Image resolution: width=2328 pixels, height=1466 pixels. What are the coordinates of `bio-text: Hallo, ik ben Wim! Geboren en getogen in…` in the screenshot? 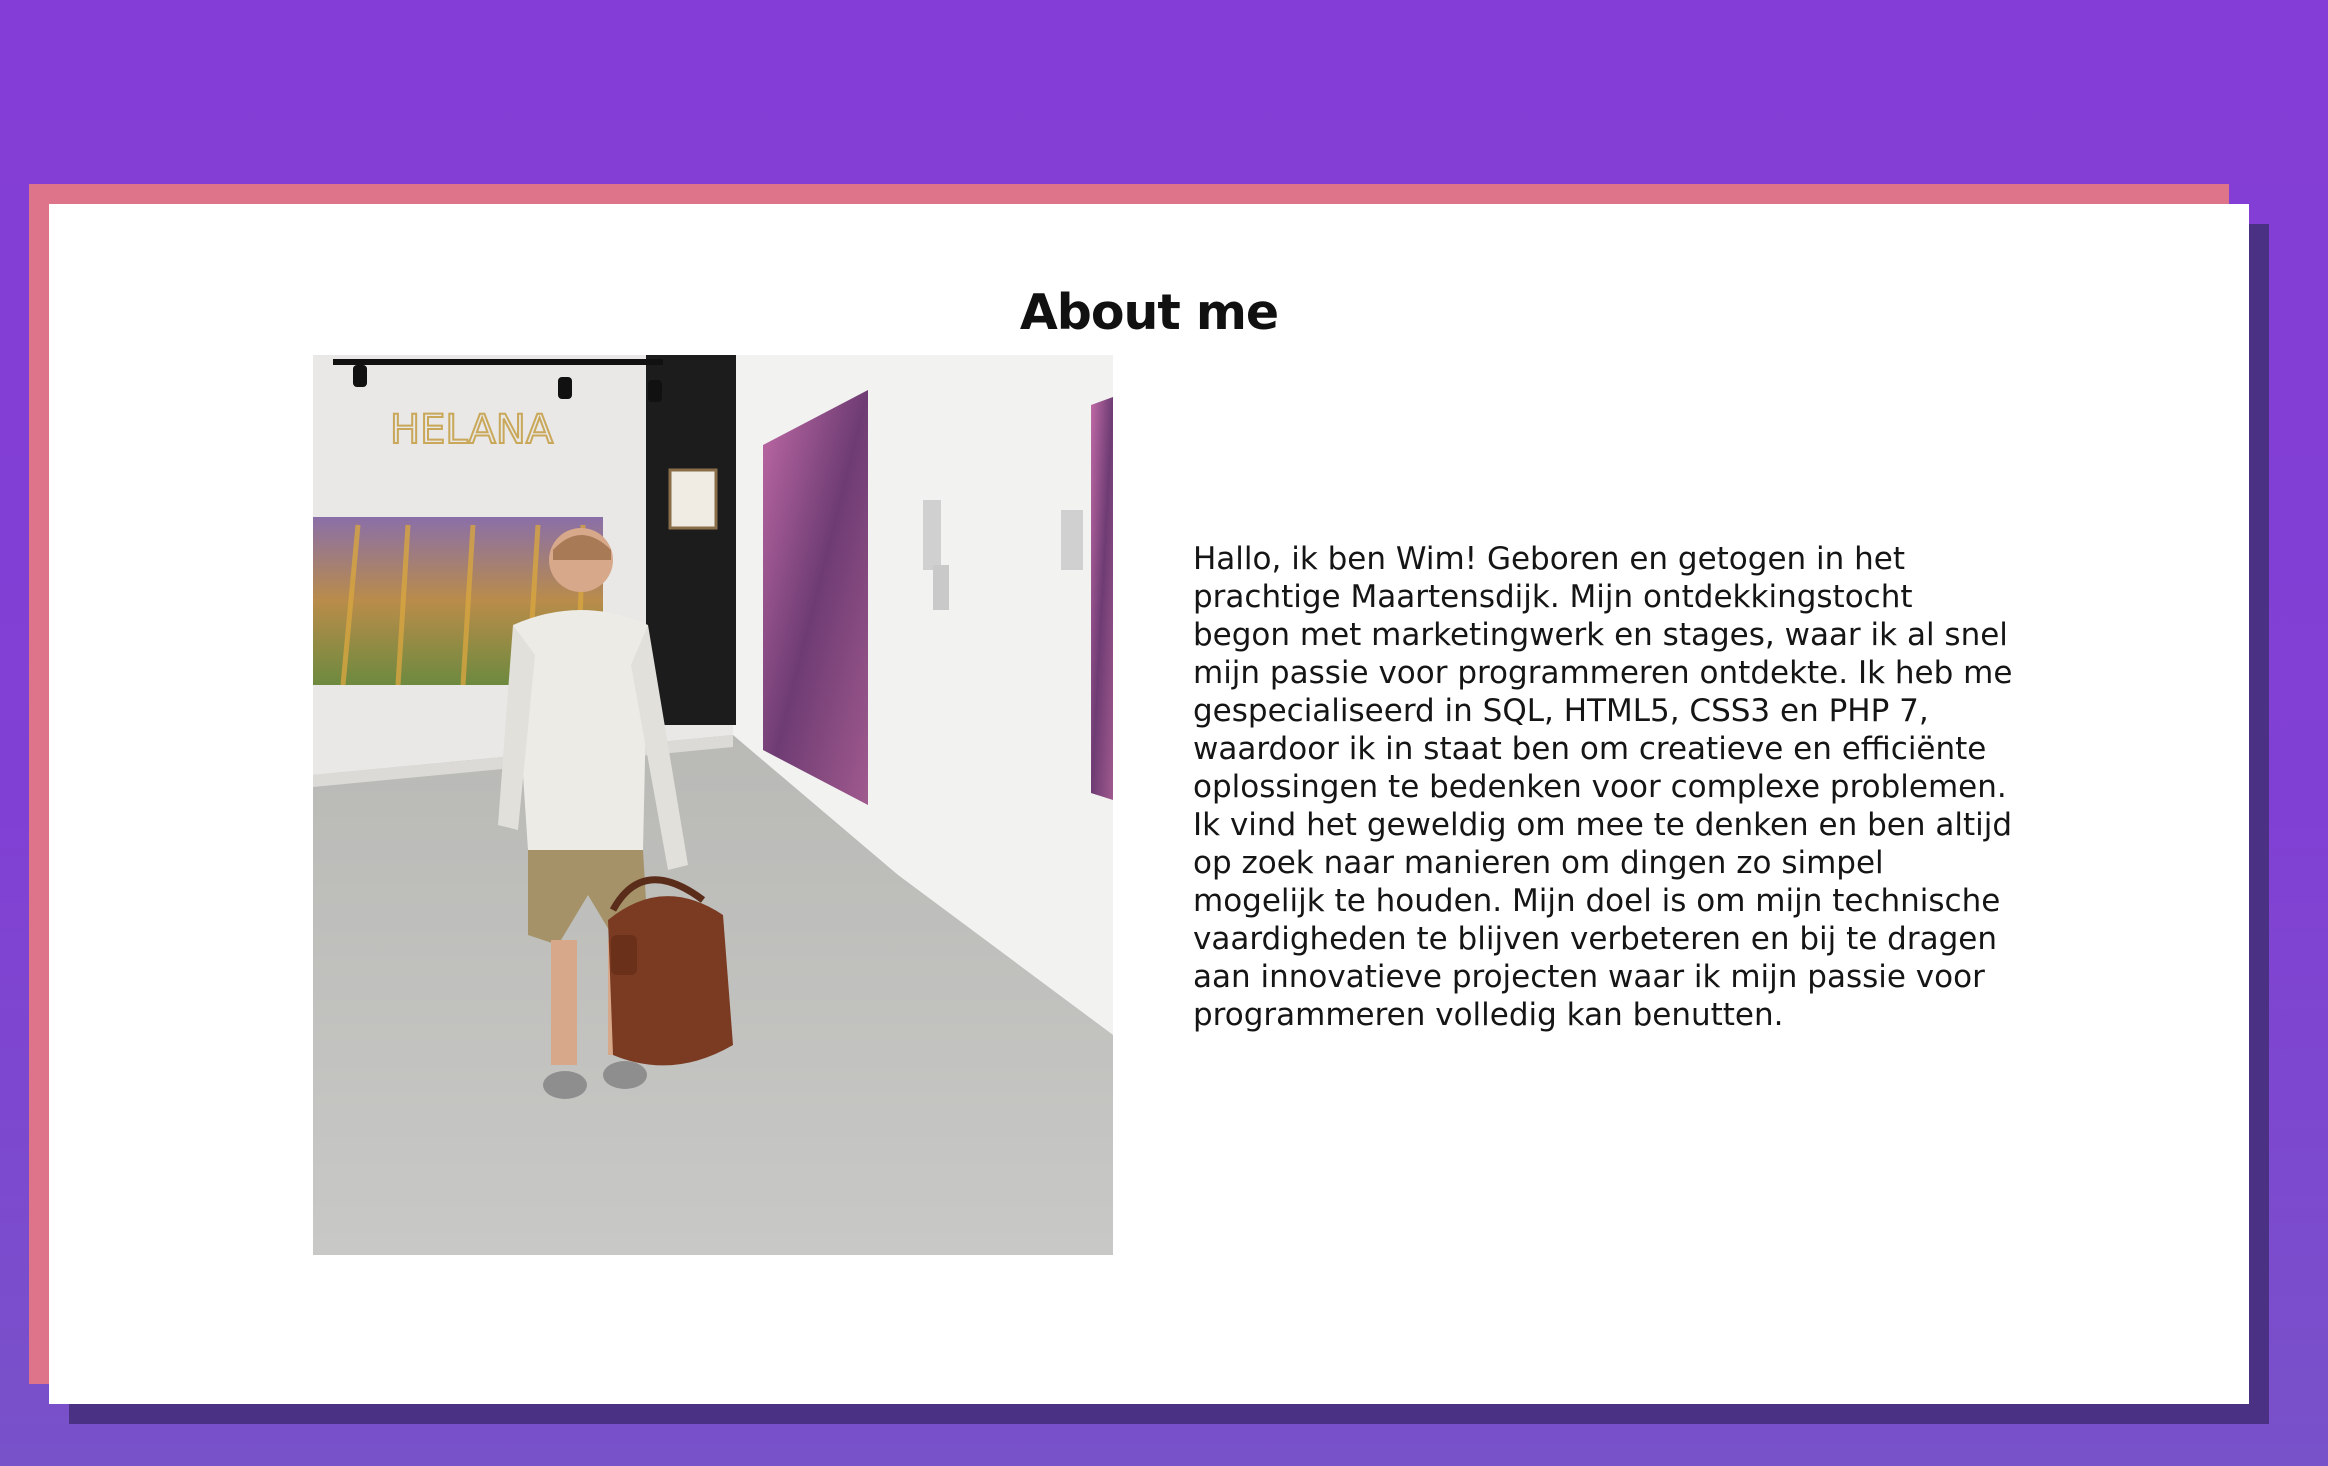 It's located at (1603, 787).